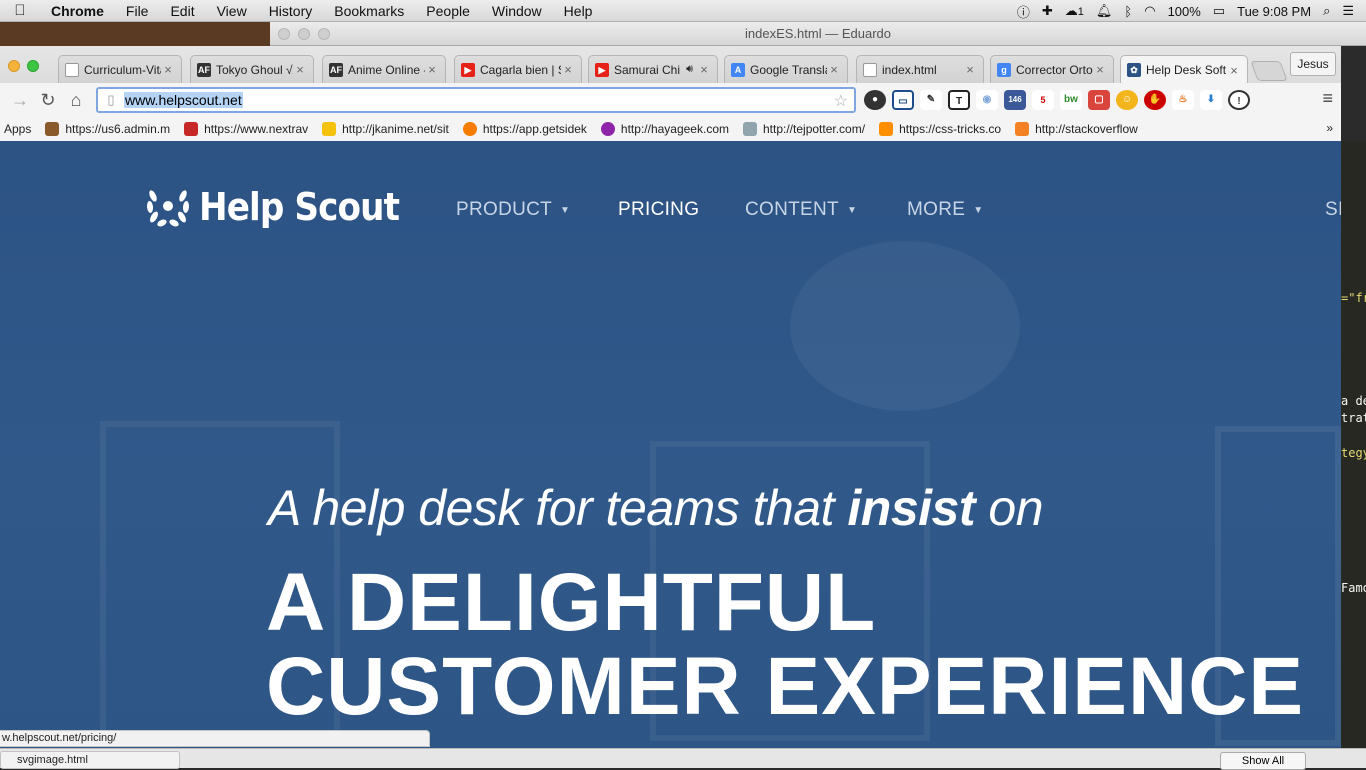 The image size is (1366, 770). What do you see at coordinates (1274, 11) in the screenshot?
I see `clock: Tue 9:08 PM` at bounding box center [1274, 11].